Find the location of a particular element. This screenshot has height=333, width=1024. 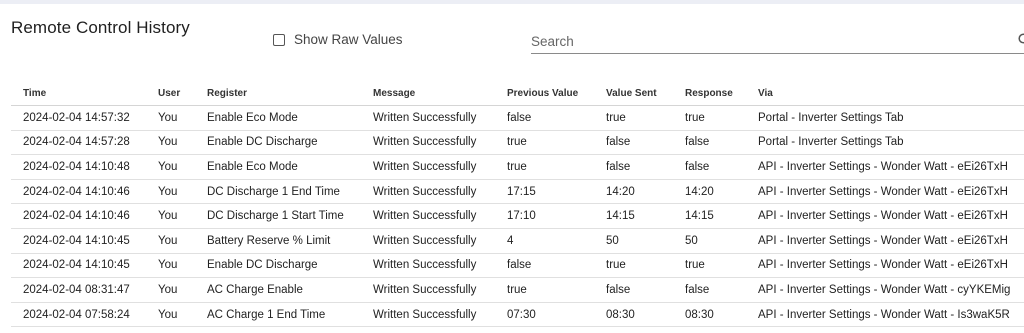

show-raw-values-label: Show Raw Values is located at coordinates (348, 39).